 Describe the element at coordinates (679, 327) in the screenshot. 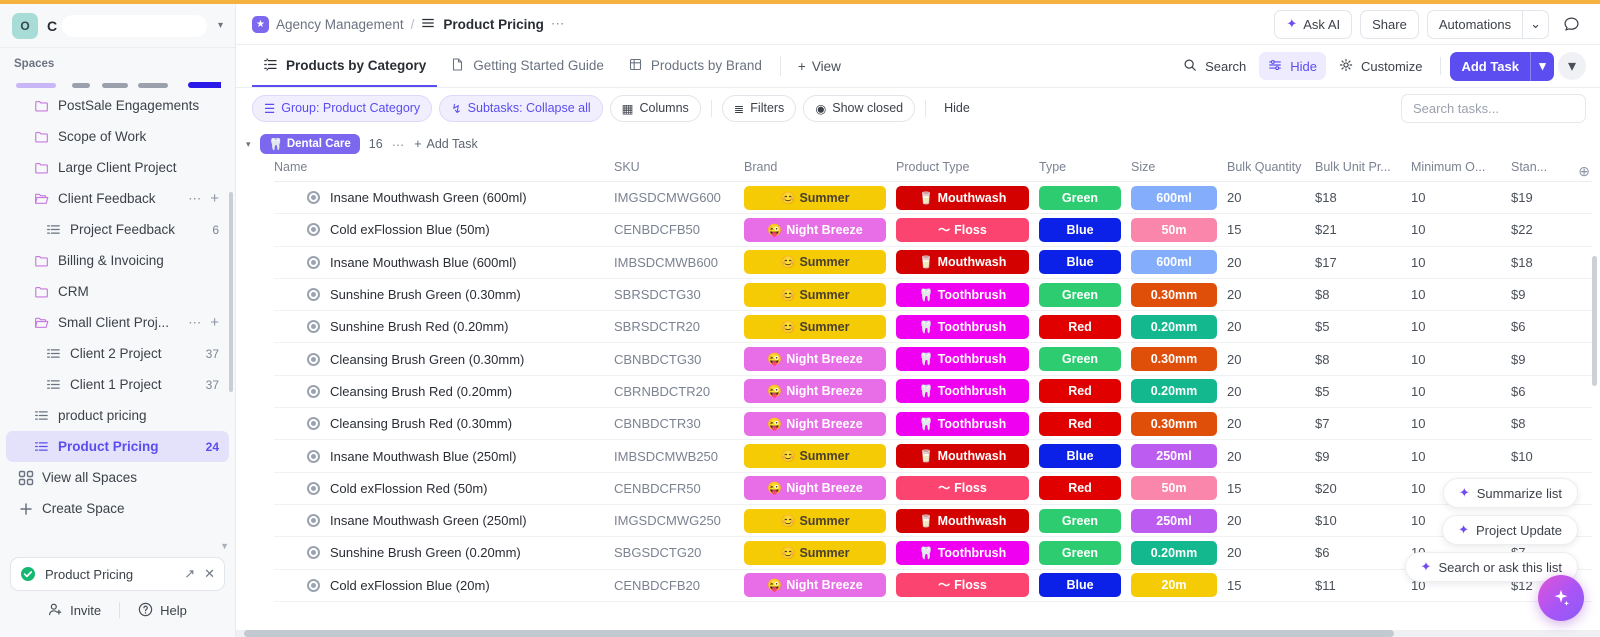

I see `cell-sku: SBRSDCTR20` at that location.